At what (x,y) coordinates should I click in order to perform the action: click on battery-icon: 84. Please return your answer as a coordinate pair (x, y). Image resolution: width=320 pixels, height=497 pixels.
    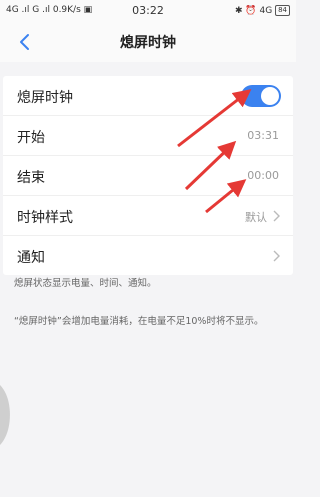
    Looking at the image, I should click on (282, 10).